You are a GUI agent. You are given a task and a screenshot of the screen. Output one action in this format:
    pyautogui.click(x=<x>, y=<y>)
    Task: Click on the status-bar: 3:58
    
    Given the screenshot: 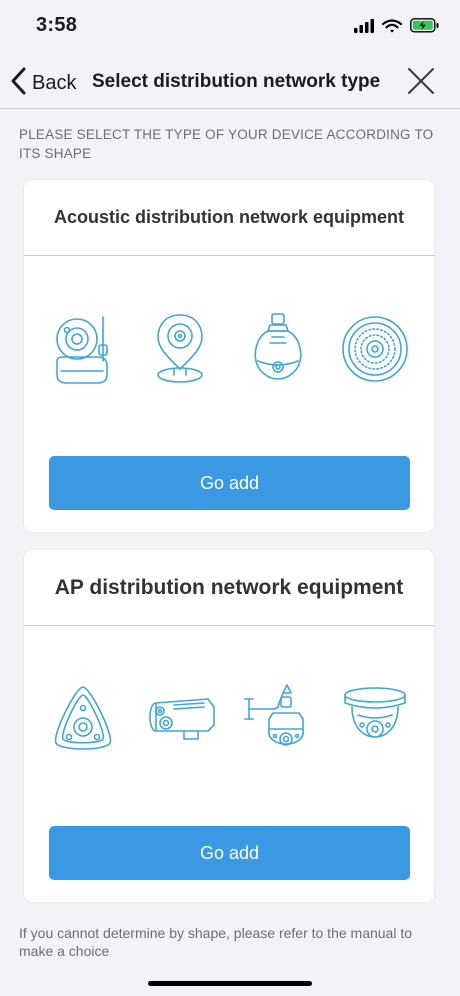 What is the action you would take?
    pyautogui.click(x=230, y=28)
    